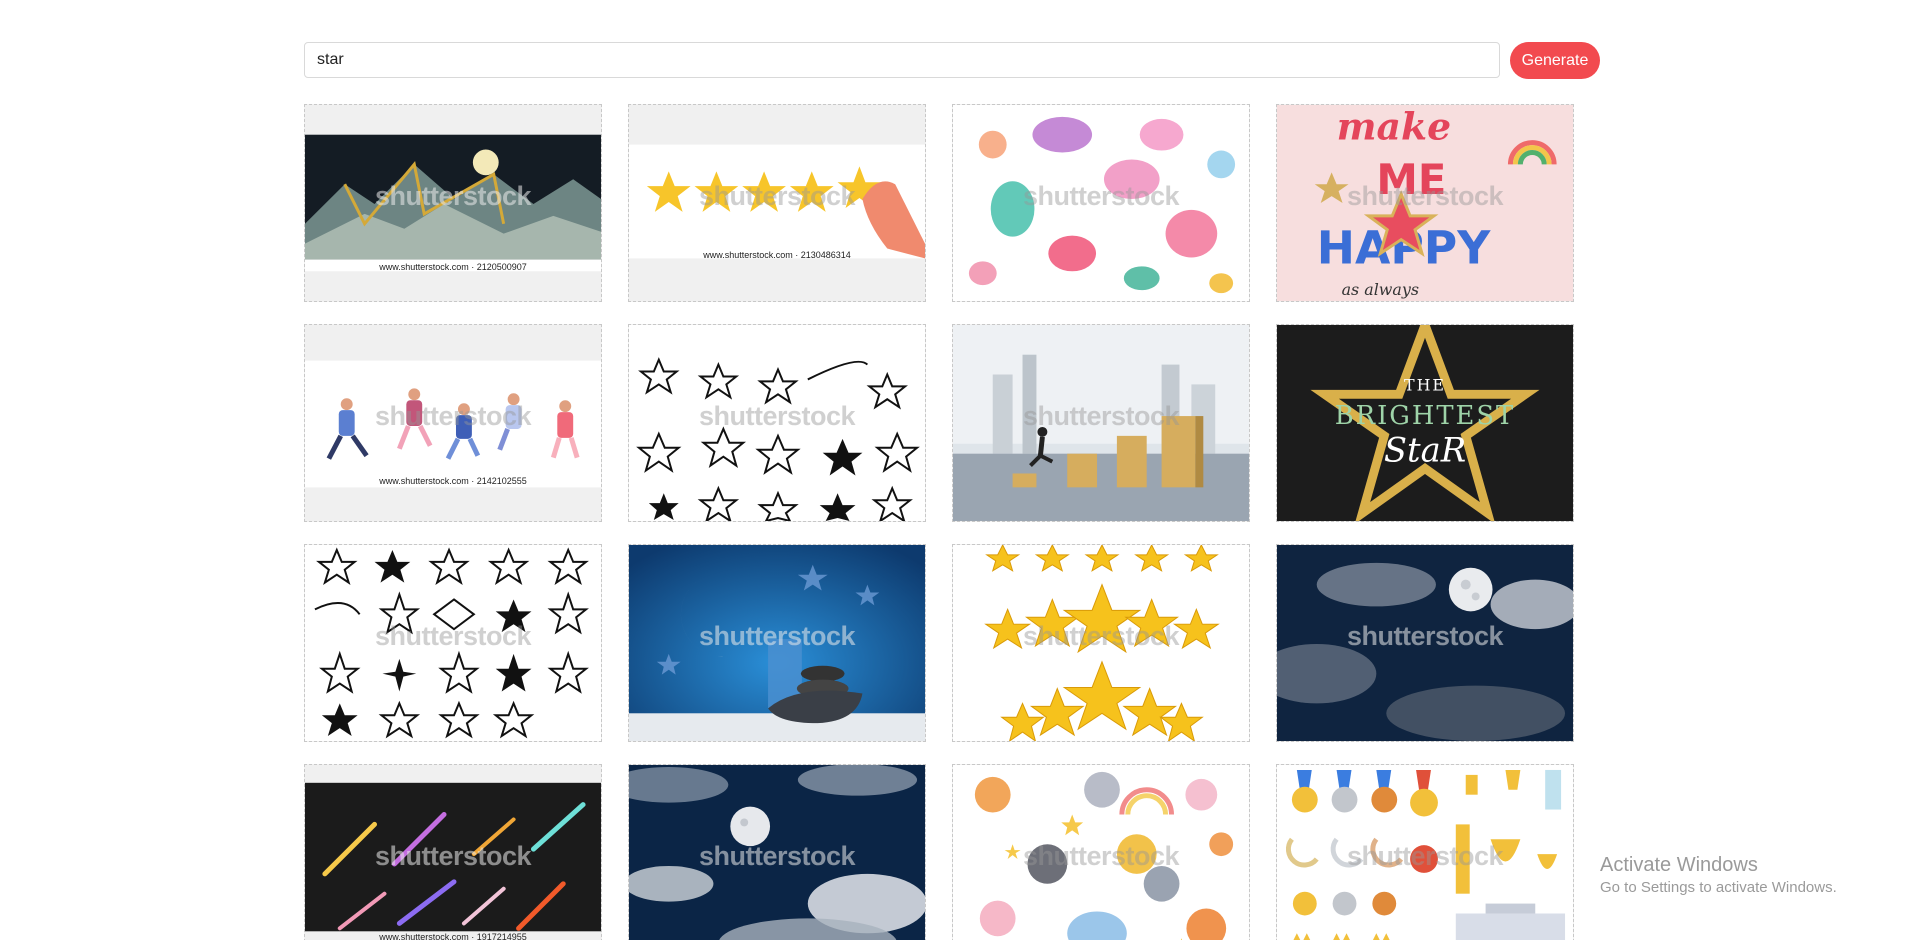 This screenshot has height=940, width=1906. I want to click on moon-night-product-image, so click(777, 643).